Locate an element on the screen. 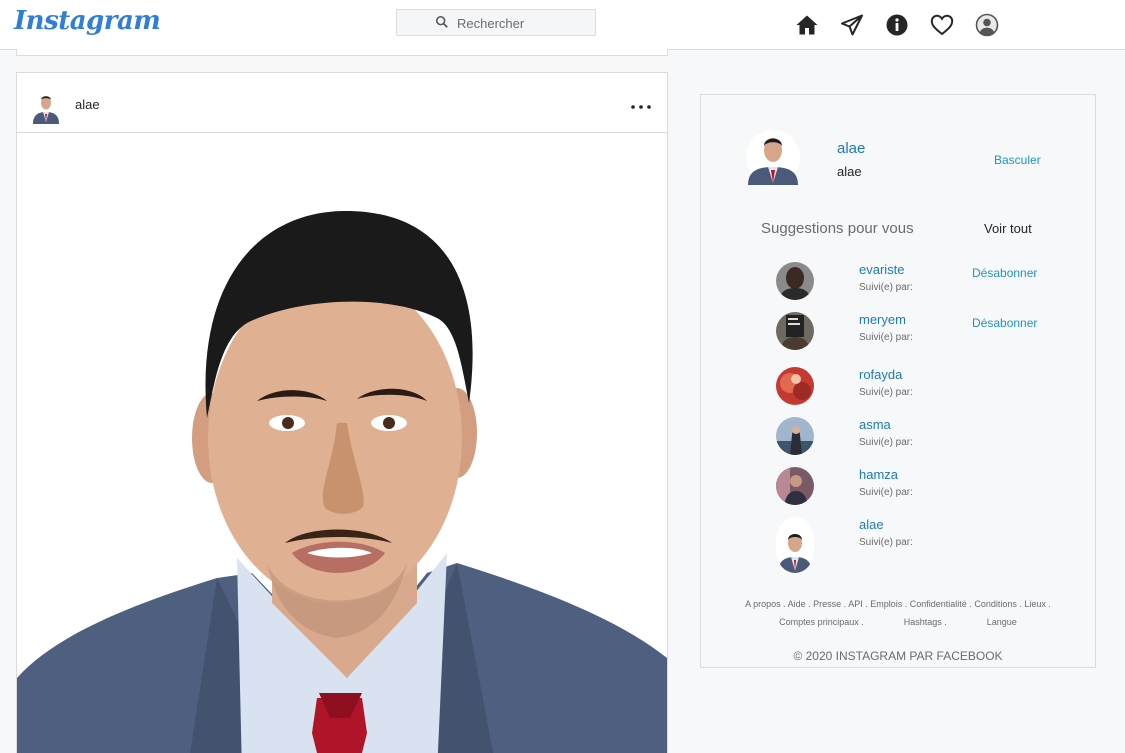 The image size is (1125, 753). instagram-logo: Instagram is located at coordinates (87, 21).